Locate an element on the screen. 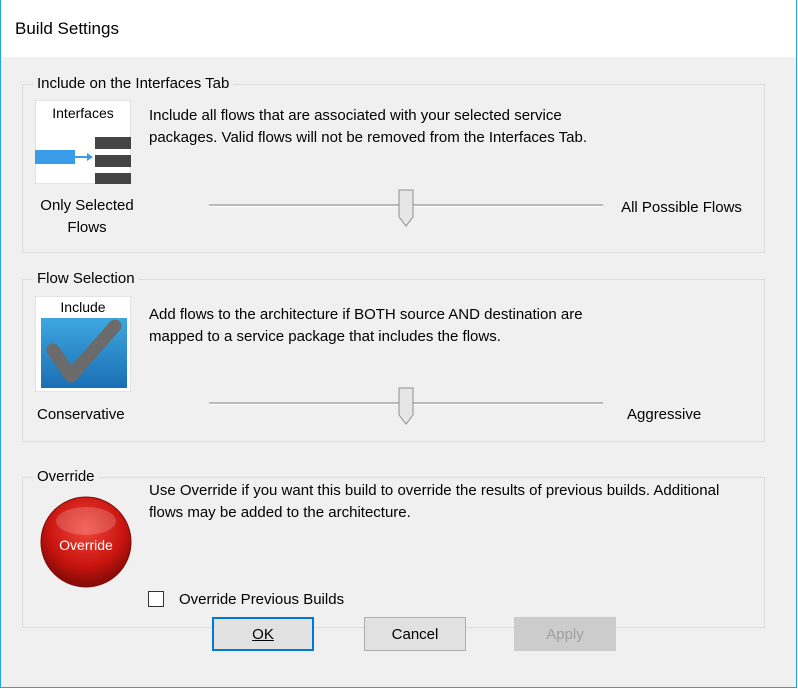 The width and height of the screenshot is (798, 689). override-icon: Override is located at coordinates (86, 542).